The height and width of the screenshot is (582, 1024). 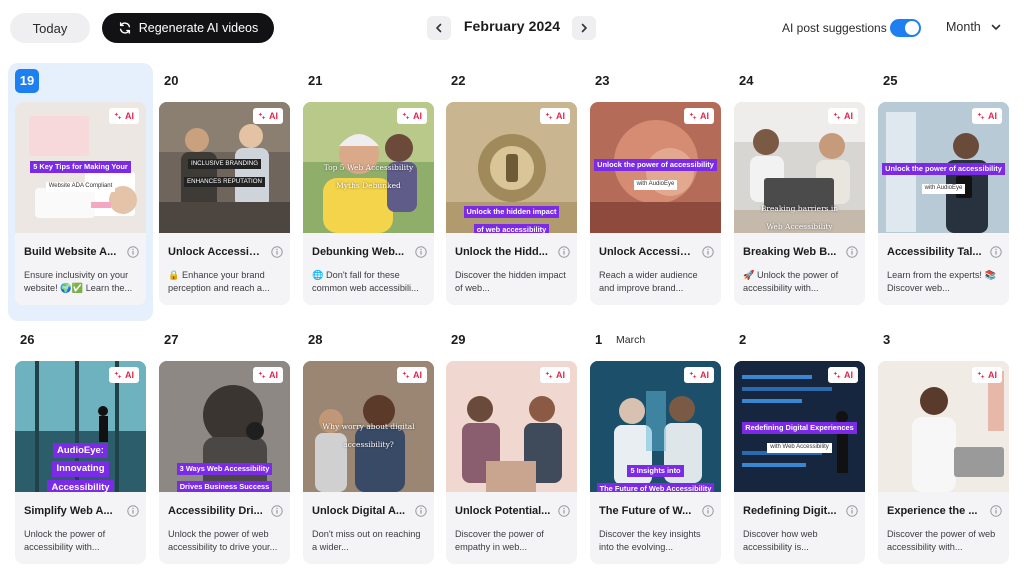 I want to click on post-thumbnail: INCLUSIVE BRANDING ENHANCES REPUTATION AI, so click(x=224, y=167).